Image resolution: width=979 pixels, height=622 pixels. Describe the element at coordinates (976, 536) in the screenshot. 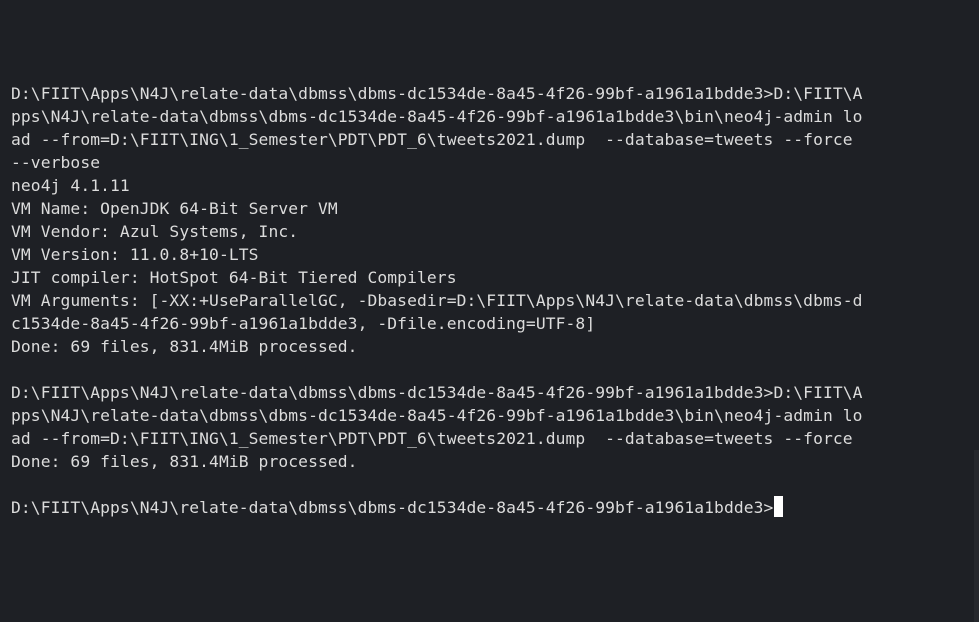

I see `scrollbar` at that location.